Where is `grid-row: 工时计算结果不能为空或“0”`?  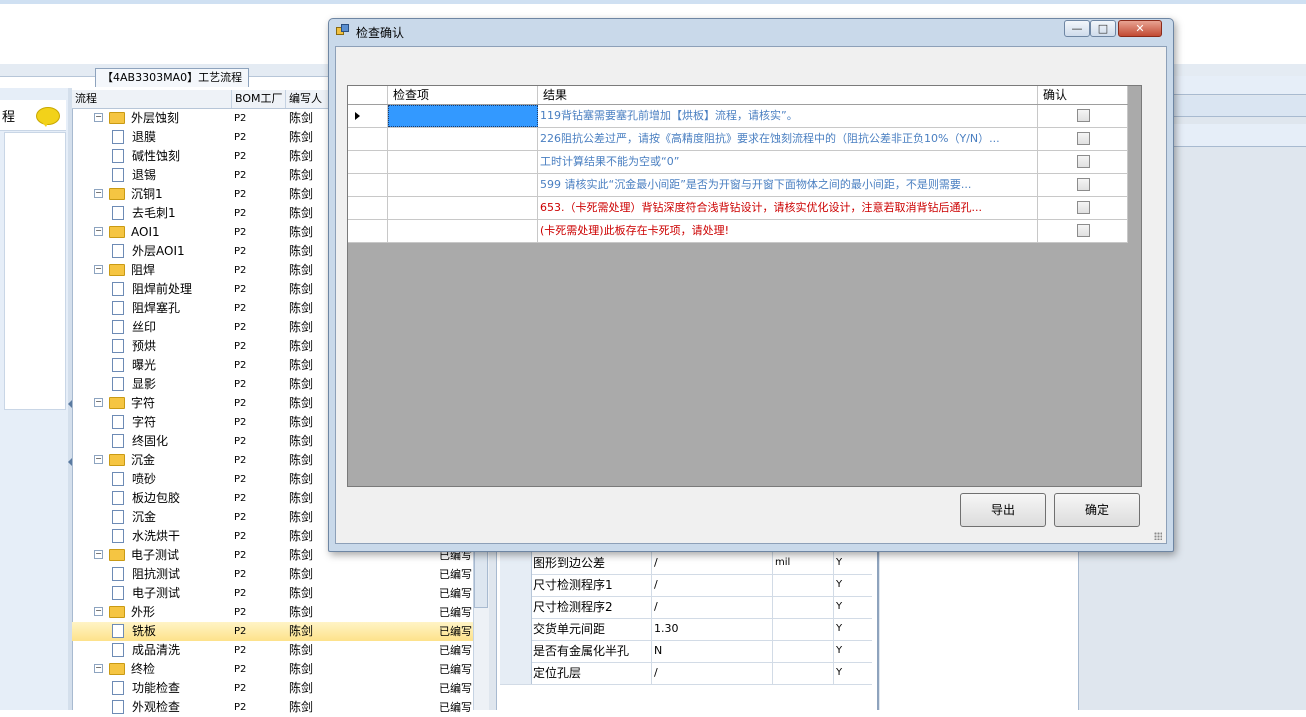
grid-row: 工时计算结果不能为空或“0” is located at coordinates (738, 162).